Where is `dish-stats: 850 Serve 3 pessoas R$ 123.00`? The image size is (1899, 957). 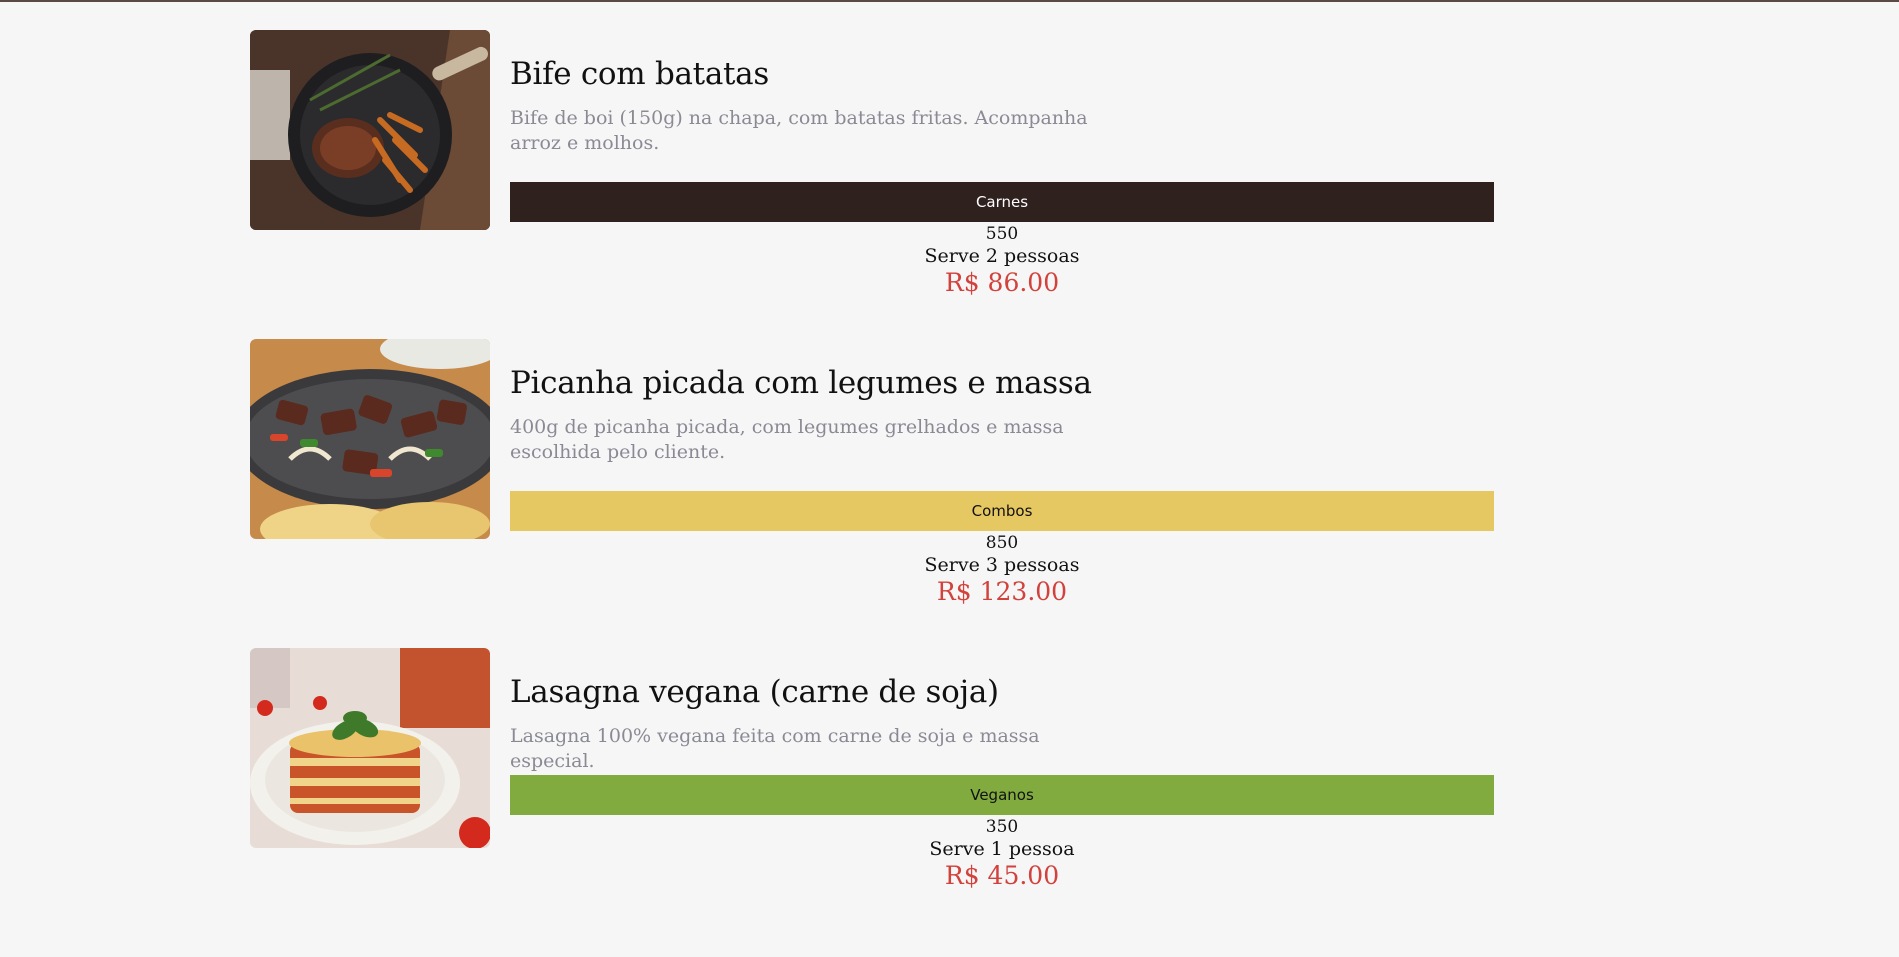
dish-stats: 850 Serve 3 pessoas R$ 123.00 is located at coordinates (1002, 570).